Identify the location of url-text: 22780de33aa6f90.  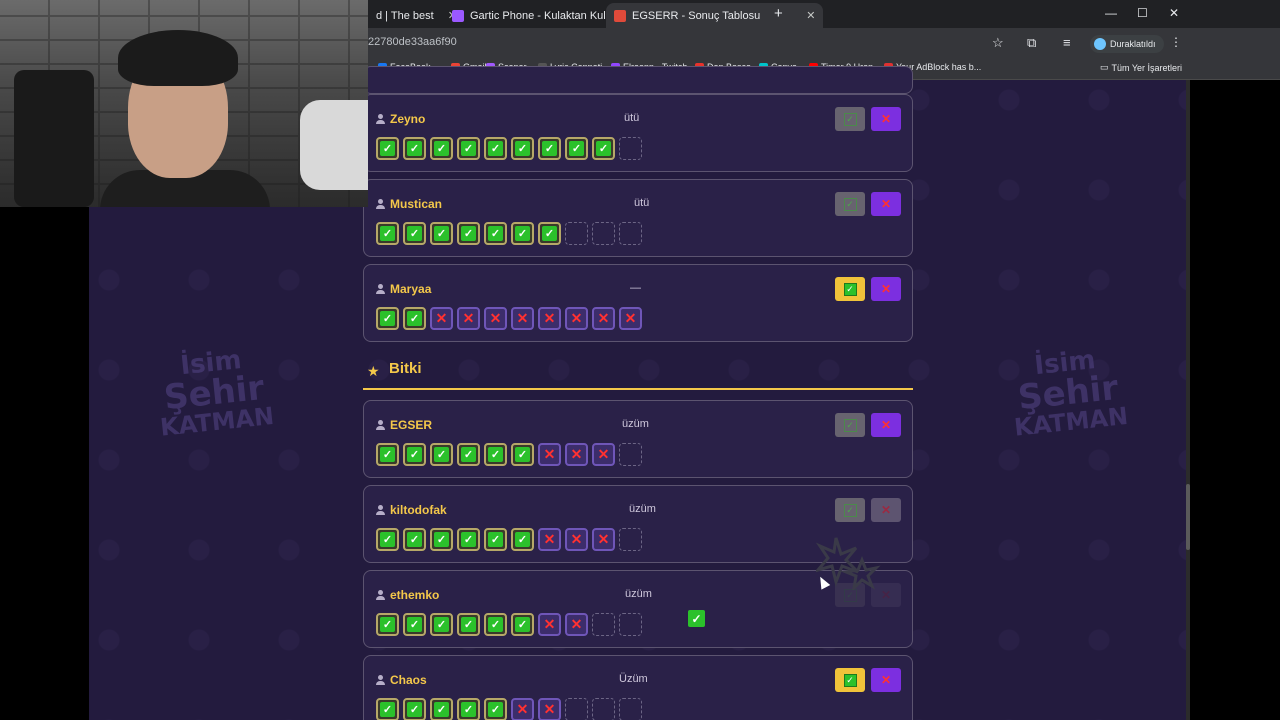
(412, 42).